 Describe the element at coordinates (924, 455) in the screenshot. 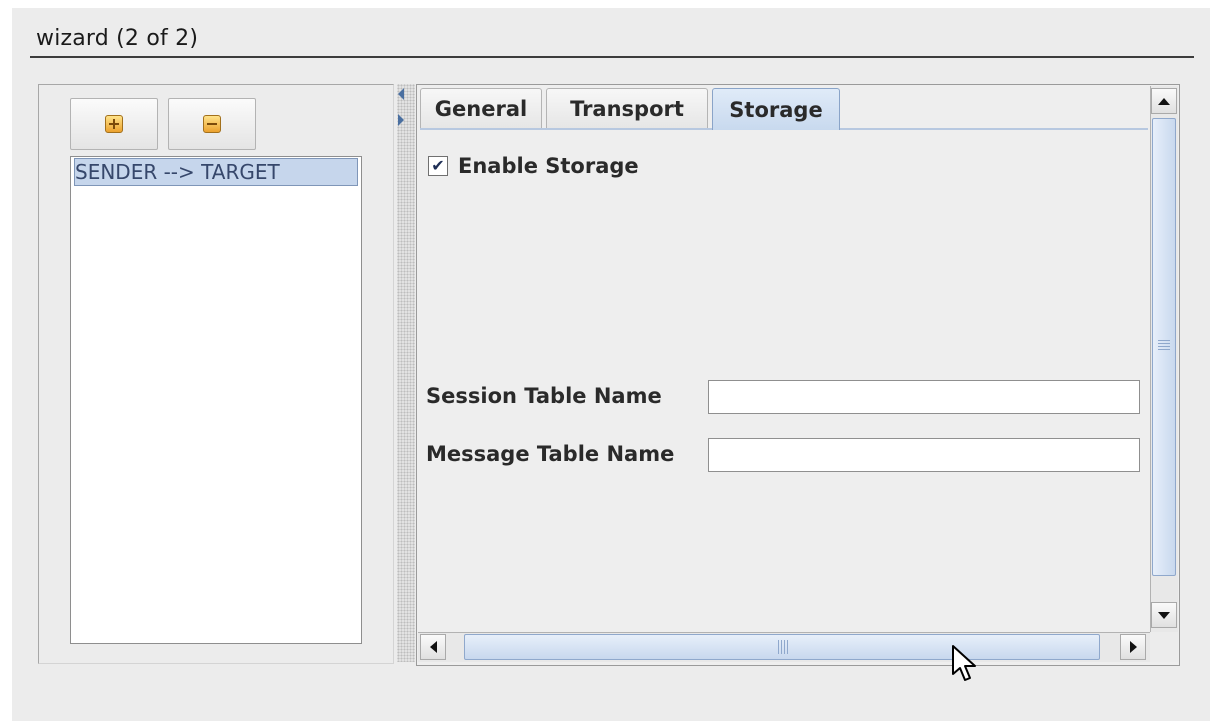

I see `message-table-name-input` at that location.